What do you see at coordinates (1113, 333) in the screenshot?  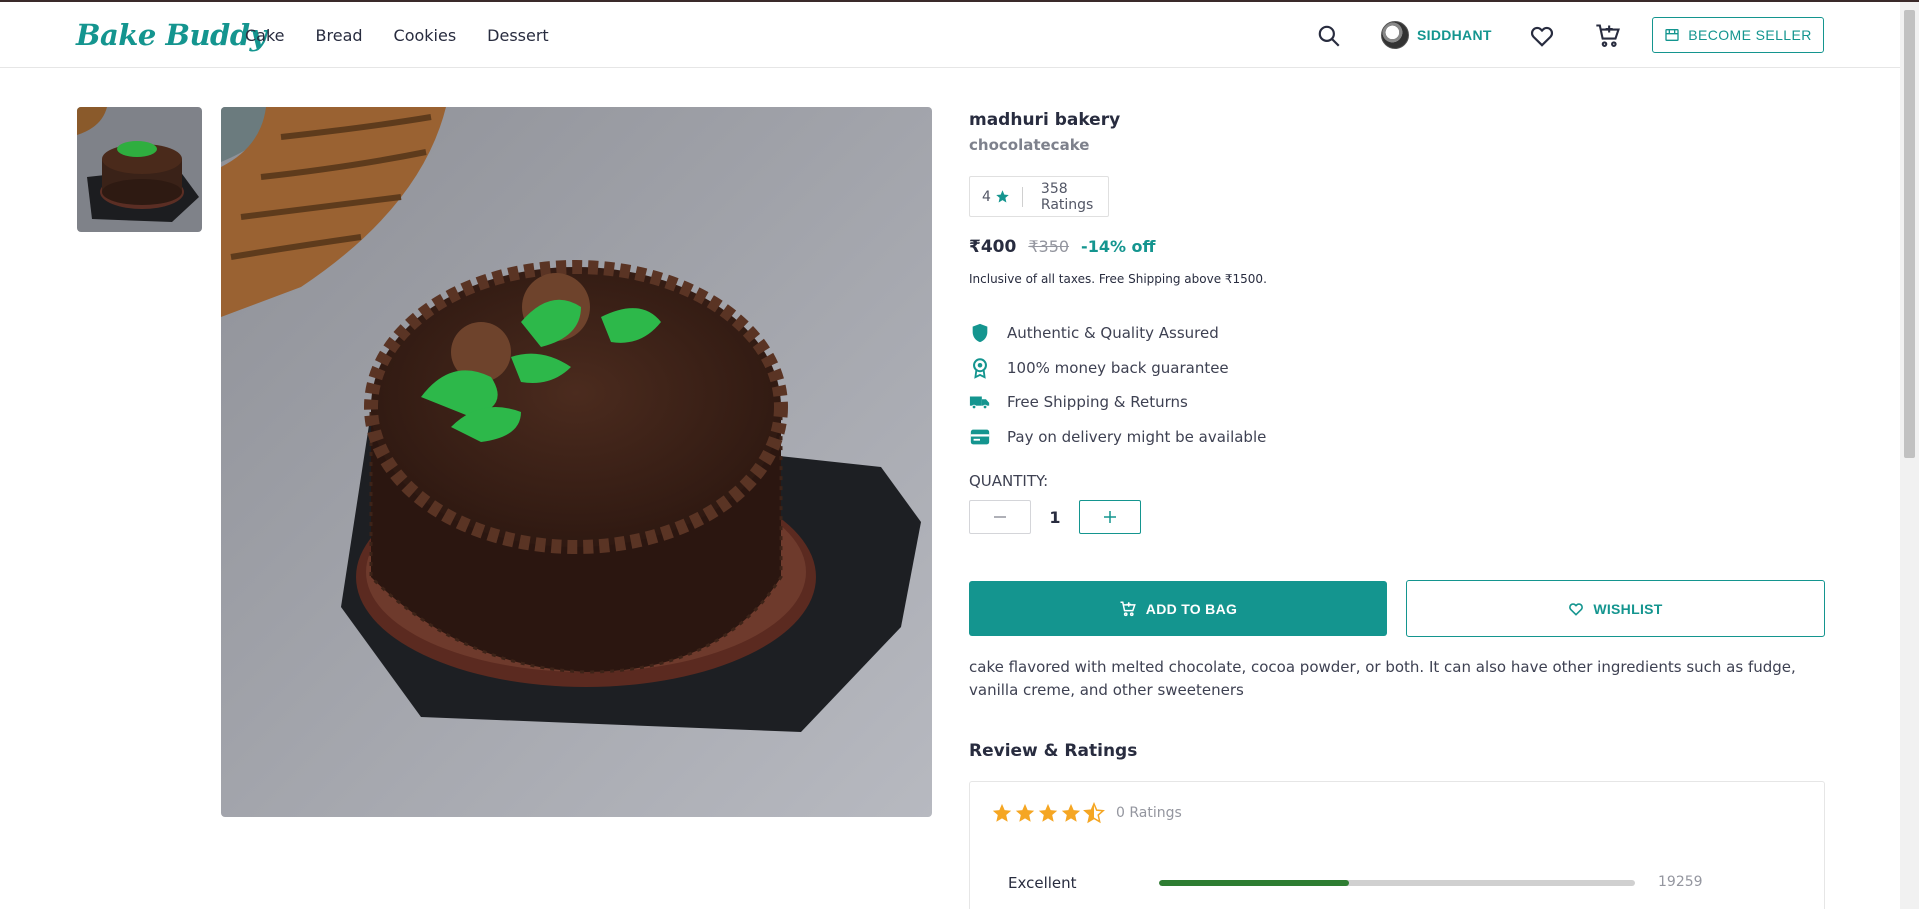 I see `feature-label: Authentic & Quality Assured` at bounding box center [1113, 333].